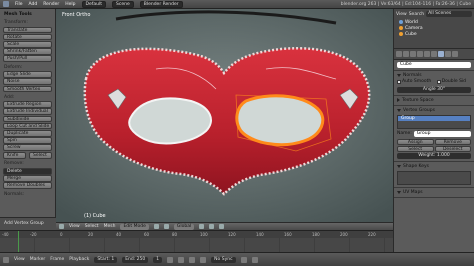 This screenshot has height=266, width=474. I want to click on current-frame-field: 1, so click(158, 259).